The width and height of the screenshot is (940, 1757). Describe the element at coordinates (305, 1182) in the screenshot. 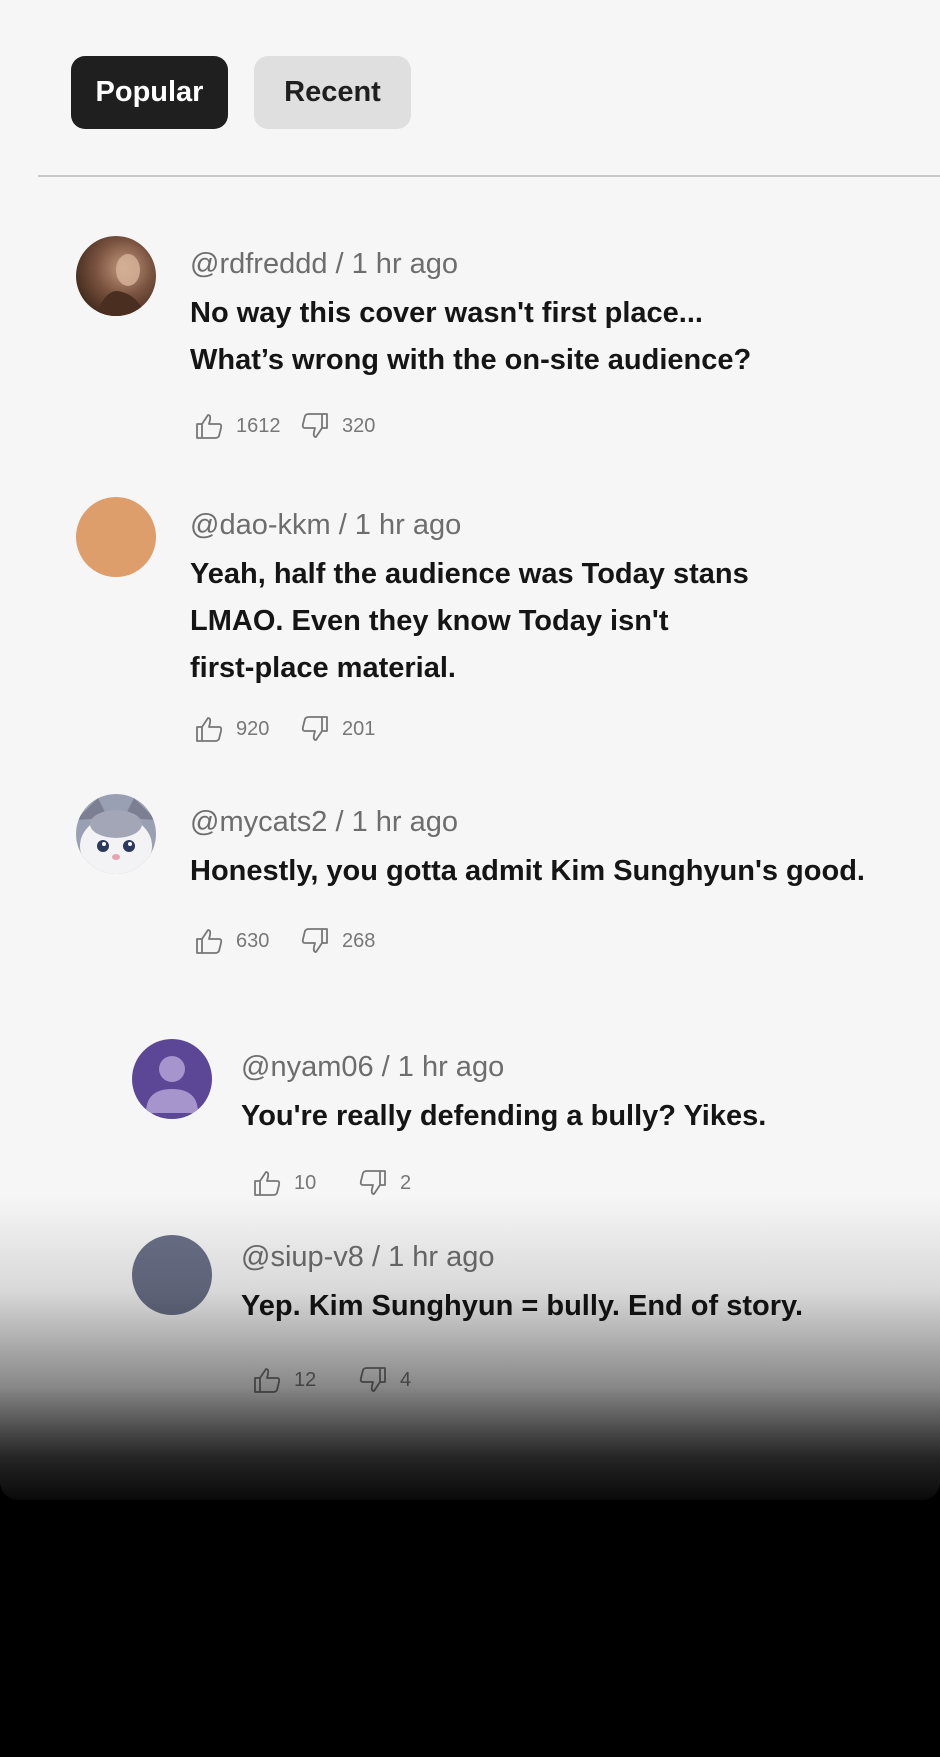

I see `like-count: 10` at that location.